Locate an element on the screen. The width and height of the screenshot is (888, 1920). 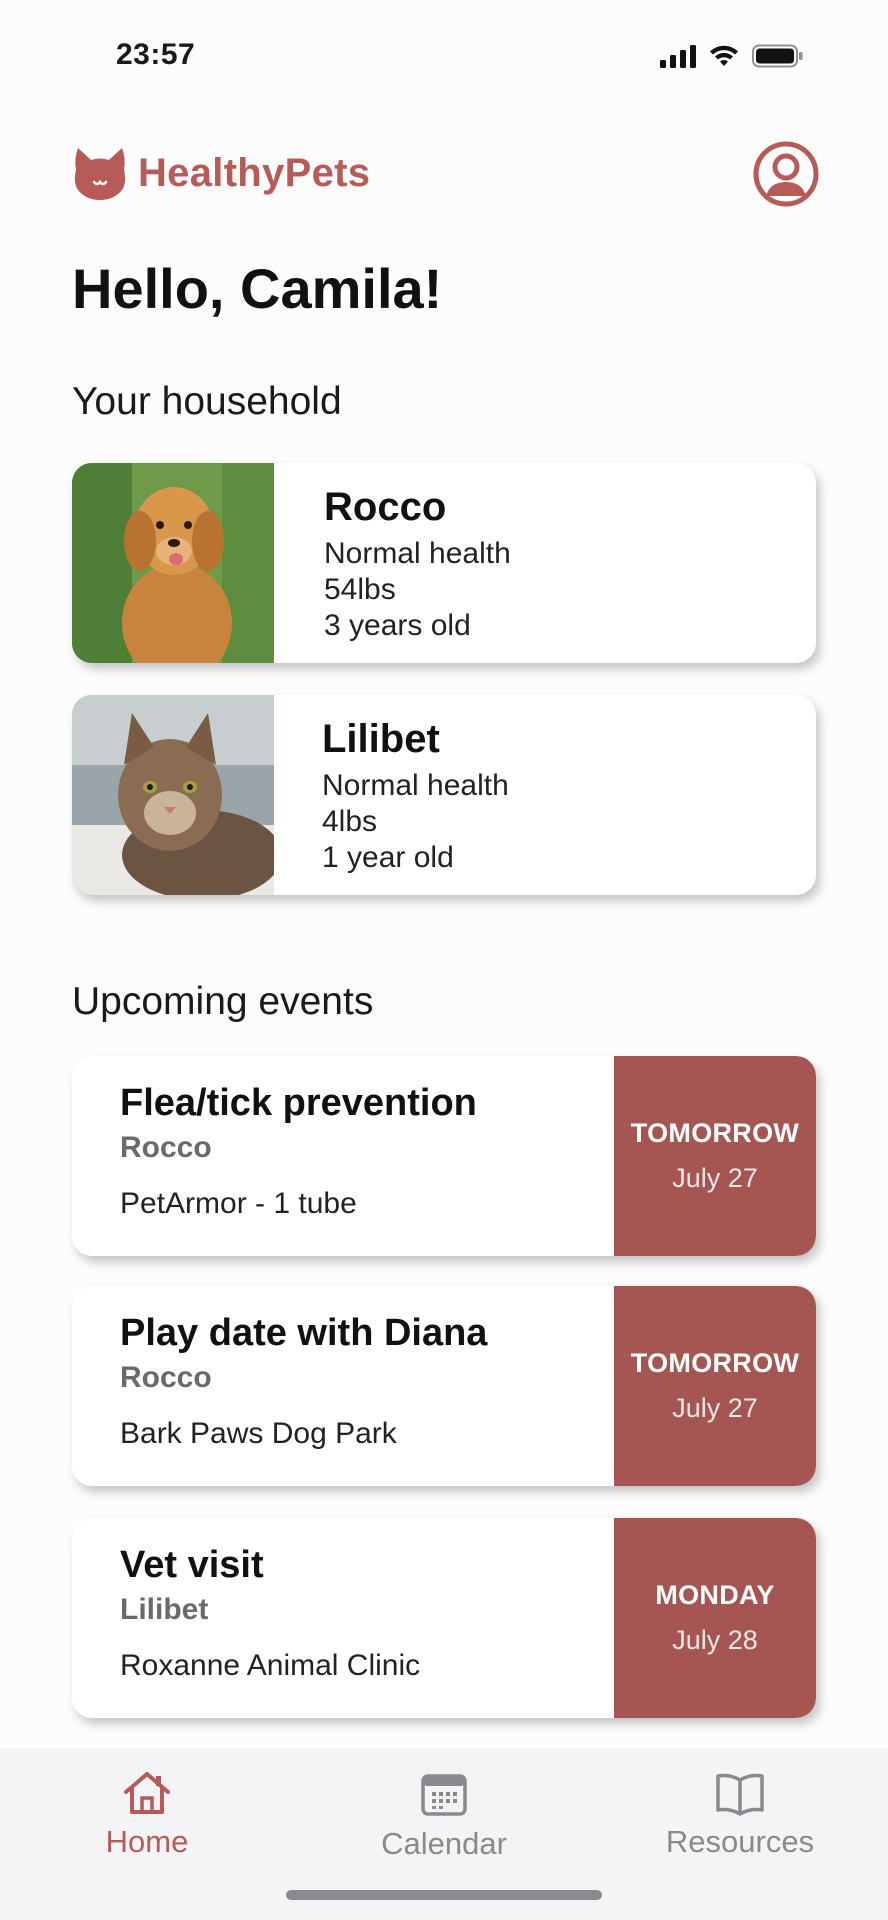
pet-weight: 4lbs is located at coordinates (350, 821).